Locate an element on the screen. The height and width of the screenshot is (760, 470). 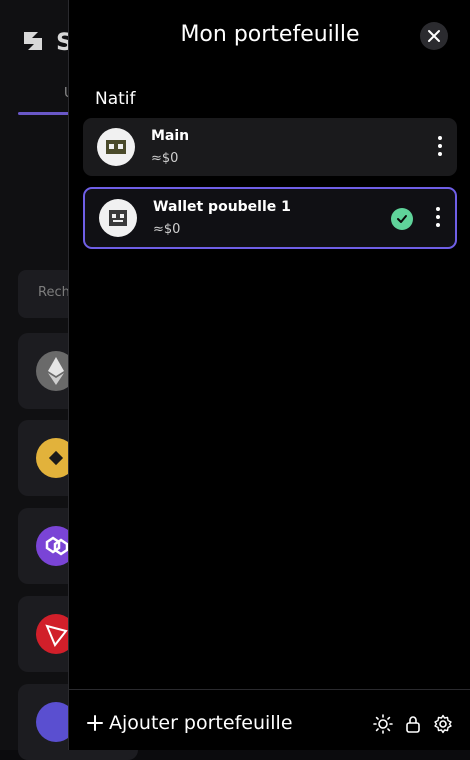
panel-footer: Ajouter portefeuille is located at coordinates (269, 720).